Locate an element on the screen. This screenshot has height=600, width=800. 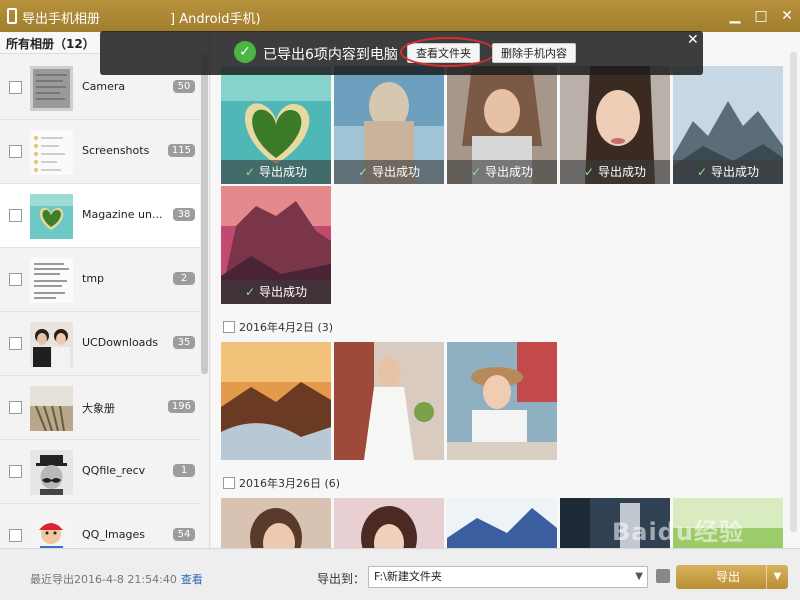
close-window-button: ✕ is located at coordinates (787, 16).